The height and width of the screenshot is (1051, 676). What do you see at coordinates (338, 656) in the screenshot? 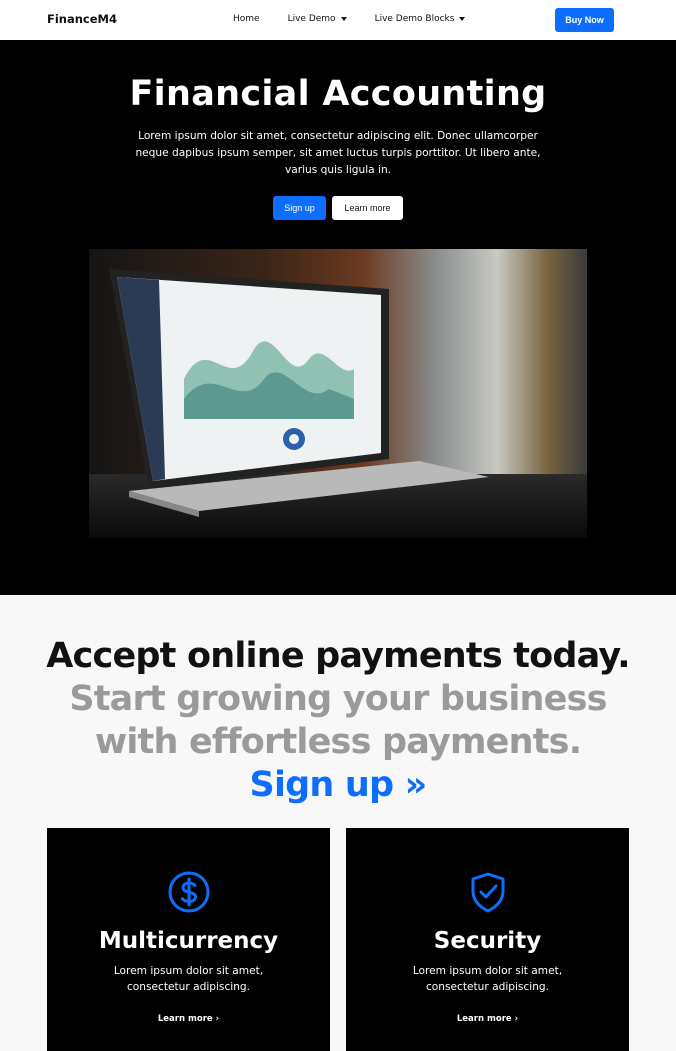
I see `cta-heading: Accept online payments today.` at bounding box center [338, 656].